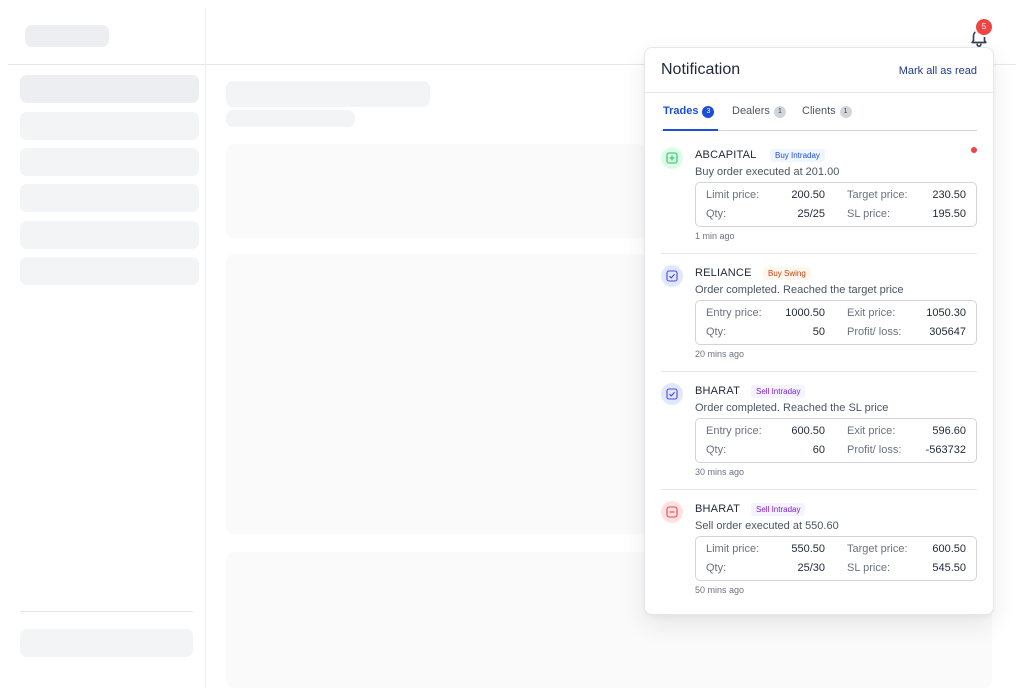  What do you see at coordinates (811, 568) in the screenshot?
I see `detail-value: 25/30` at bounding box center [811, 568].